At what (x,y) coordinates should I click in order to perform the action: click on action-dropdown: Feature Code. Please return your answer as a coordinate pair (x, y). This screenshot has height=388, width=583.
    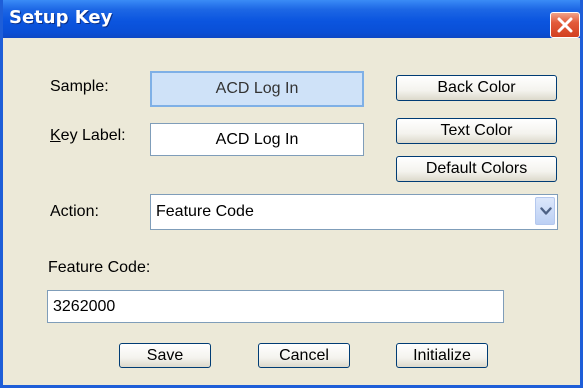
    Looking at the image, I should click on (354, 212).